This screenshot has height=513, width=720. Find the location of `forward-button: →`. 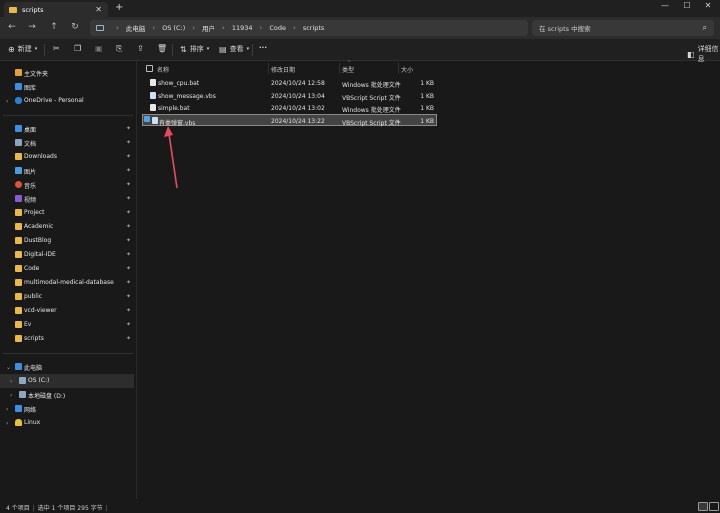

forward-button: → is located at coordinates (32, 27).